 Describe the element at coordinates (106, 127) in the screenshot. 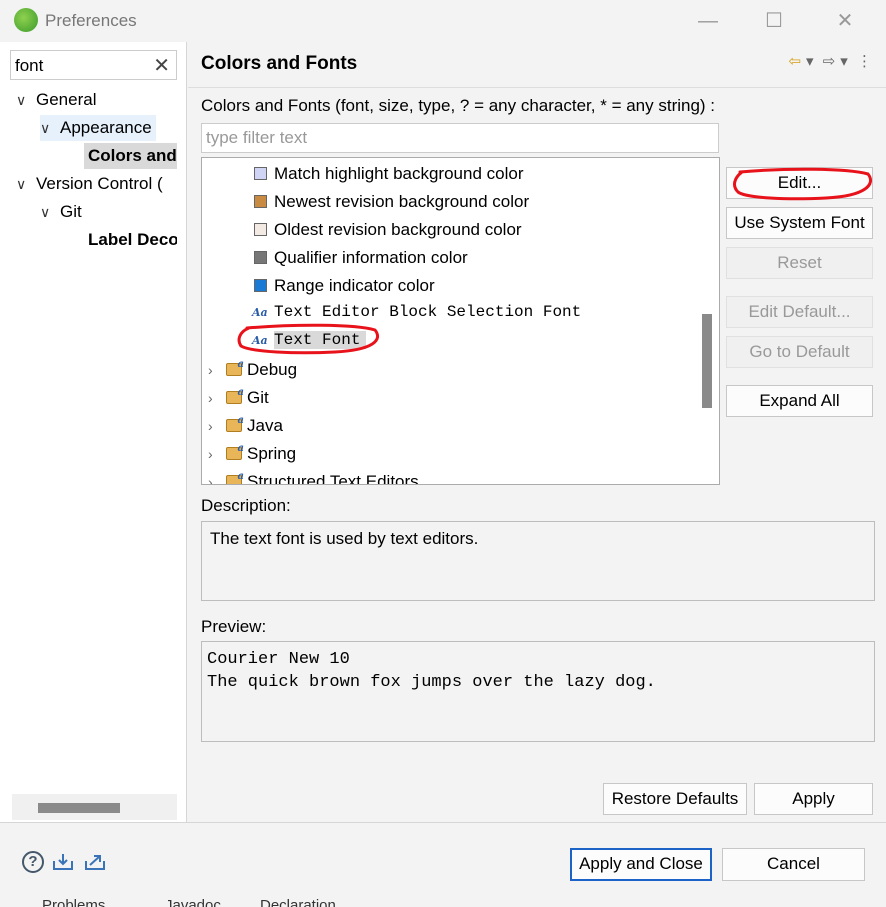

I see `tree-item-label: Appearance` at that location.